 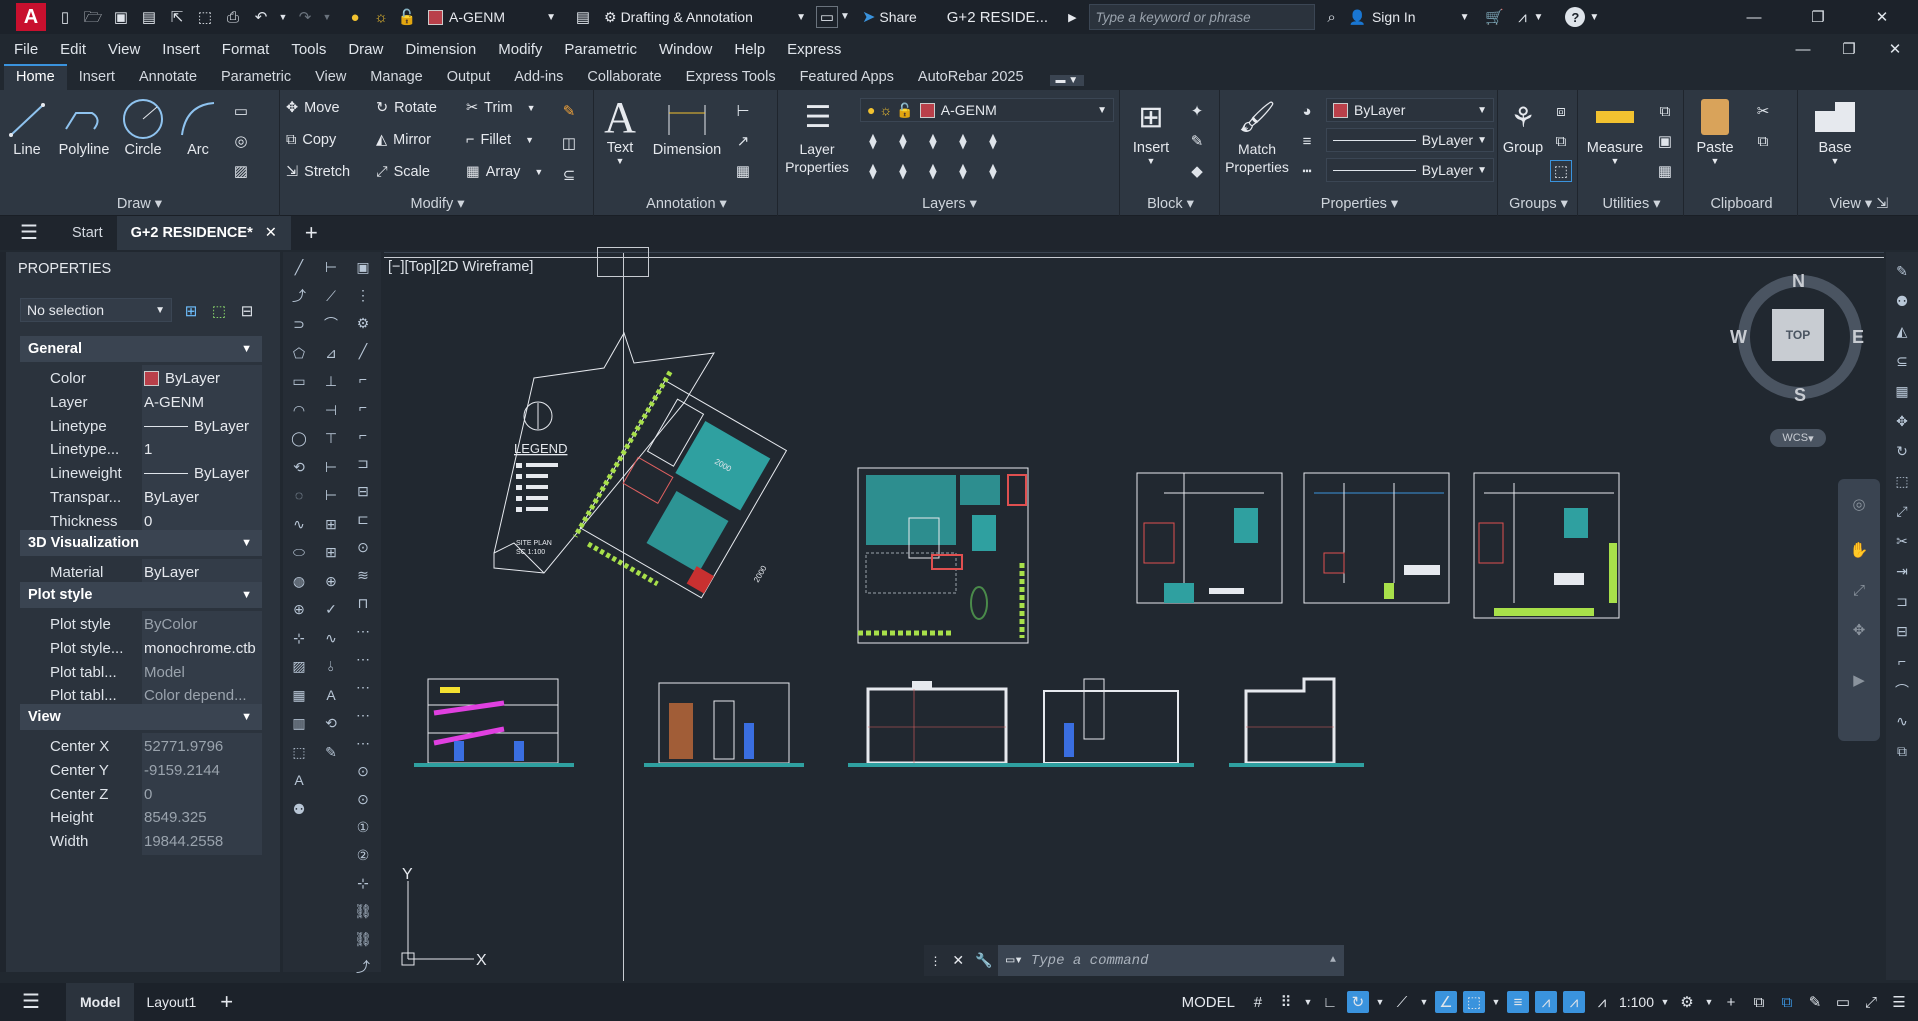 I want to click on doc-restore-icon: ❐, so click(x=1849, y=49).